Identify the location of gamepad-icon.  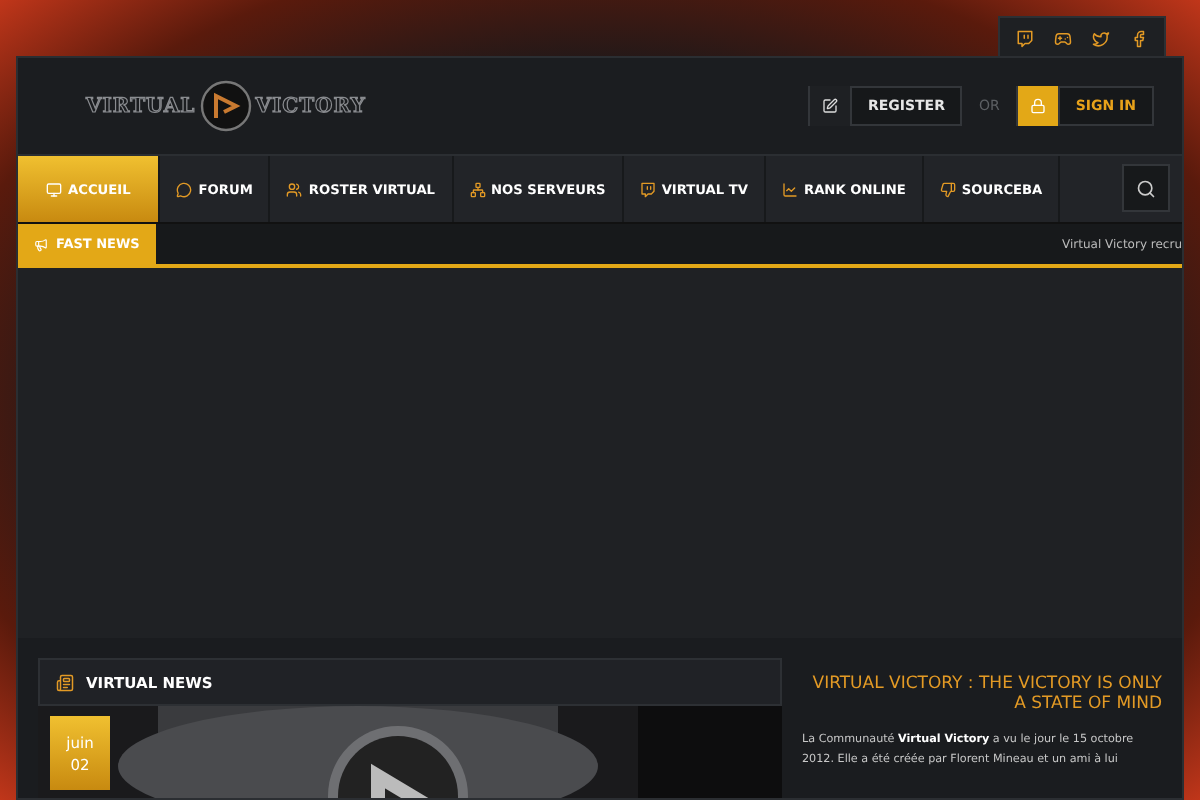
(1063, 38).